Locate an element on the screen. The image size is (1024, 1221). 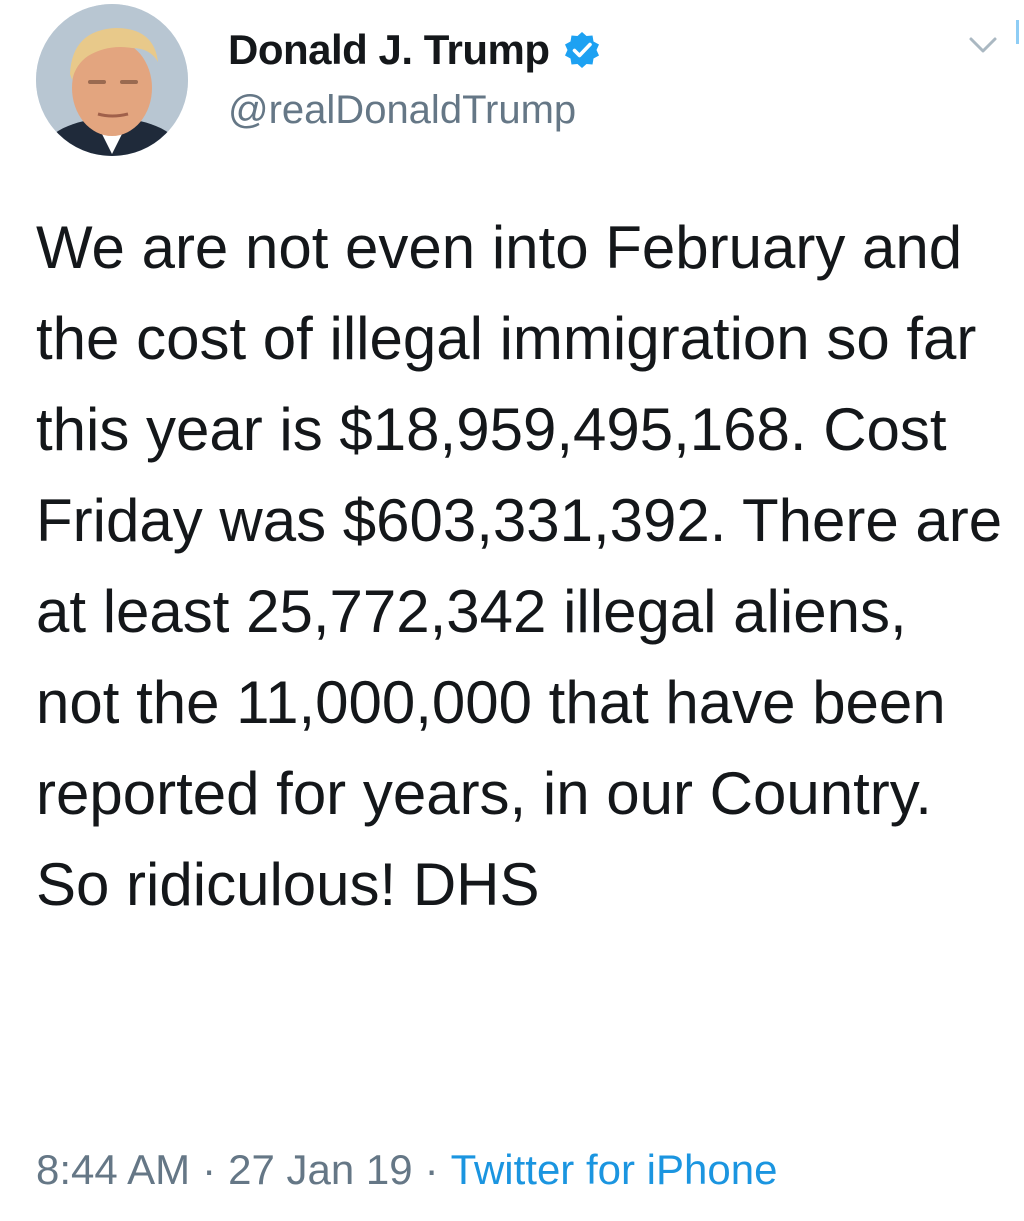
tweet-metadata: 8:44 AM · 27 Jan 19 · Twitter for iPhone is located at coordinates (406, 1170).